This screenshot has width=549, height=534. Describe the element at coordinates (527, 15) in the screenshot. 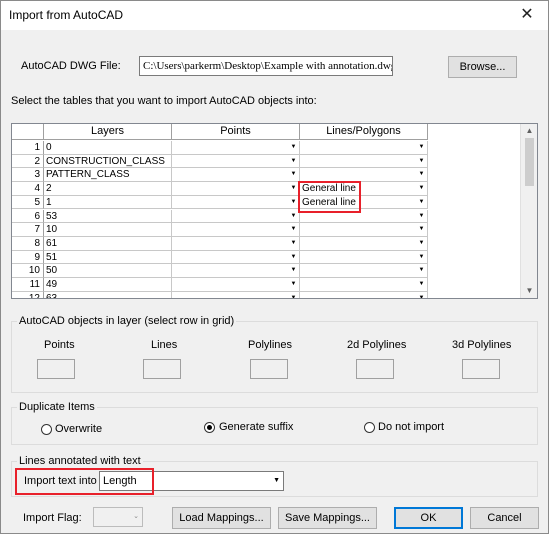

I see `close-icon: ✕` at that location.